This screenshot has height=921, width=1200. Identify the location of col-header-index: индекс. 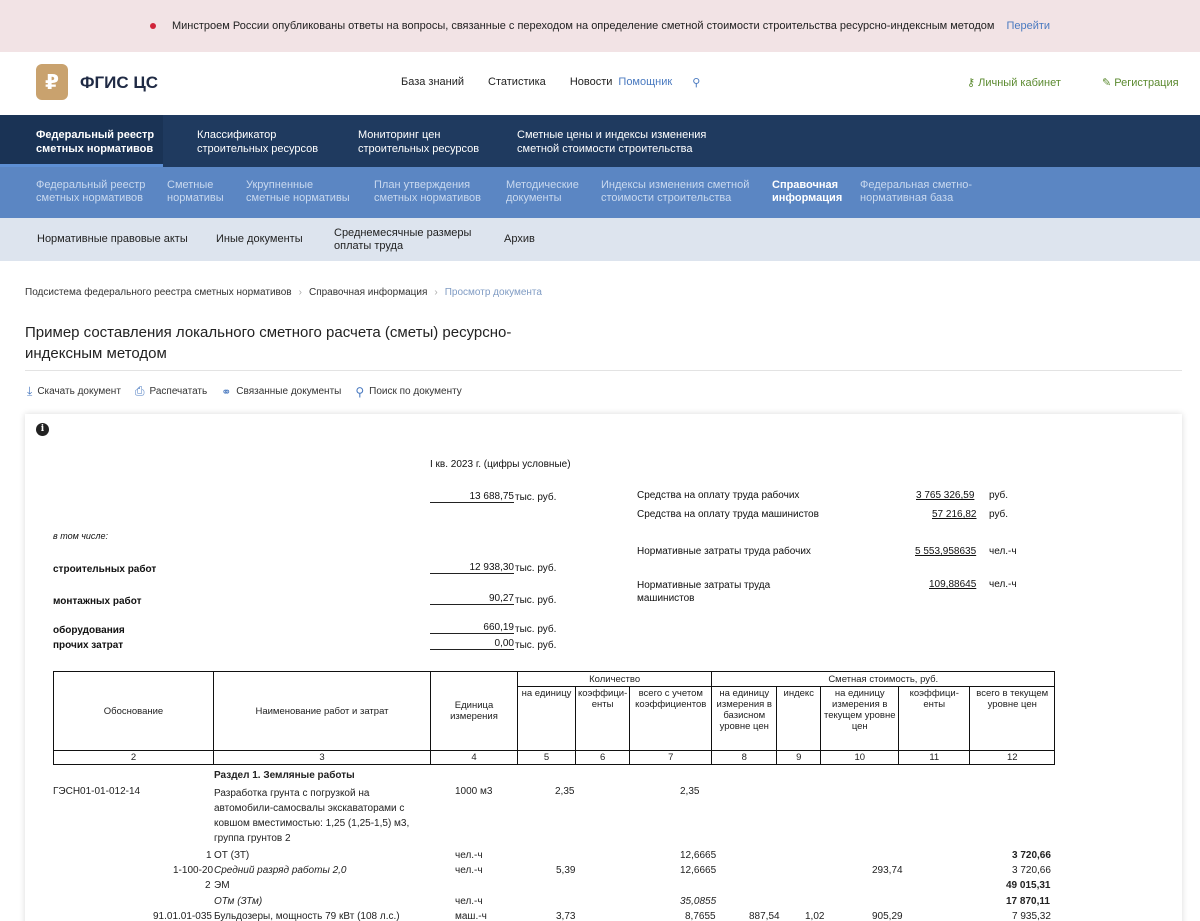
(799, 718).